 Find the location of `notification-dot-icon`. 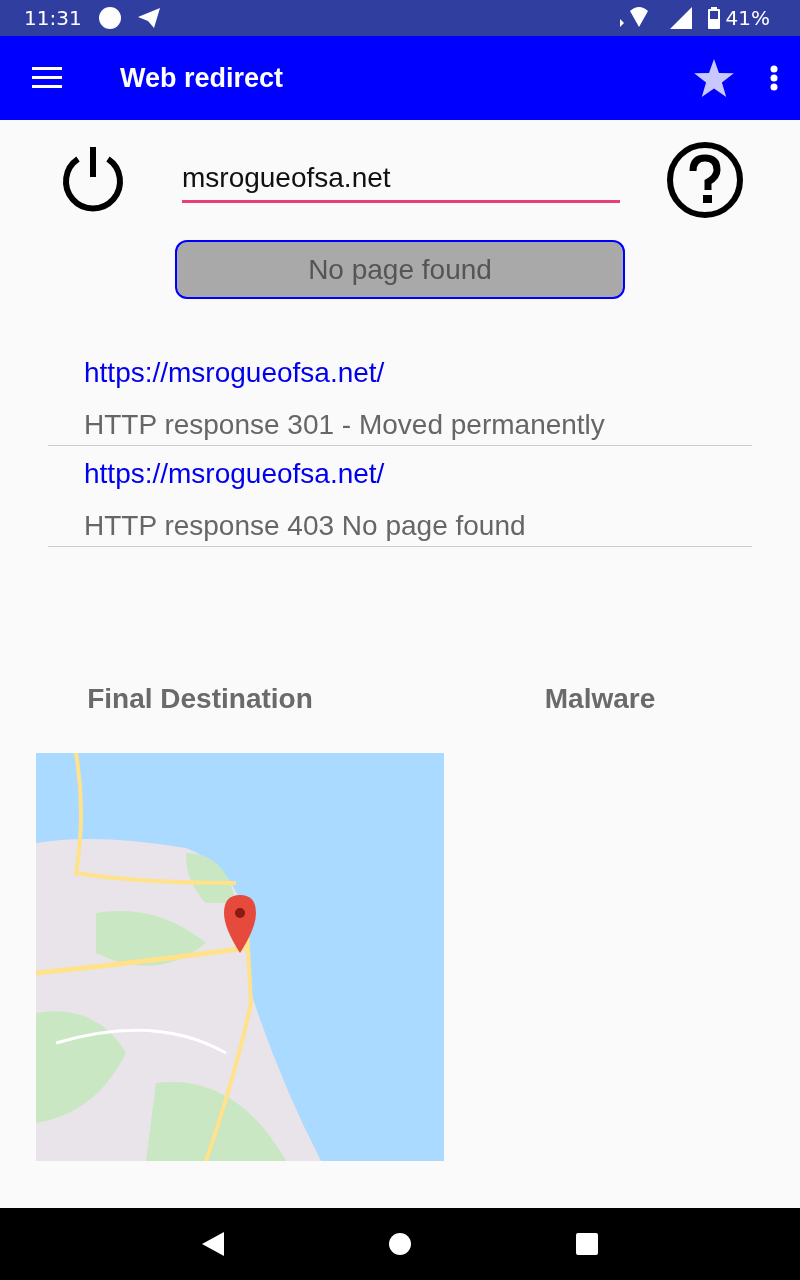

notification-dot-icon is located at coordinates (109, 18).